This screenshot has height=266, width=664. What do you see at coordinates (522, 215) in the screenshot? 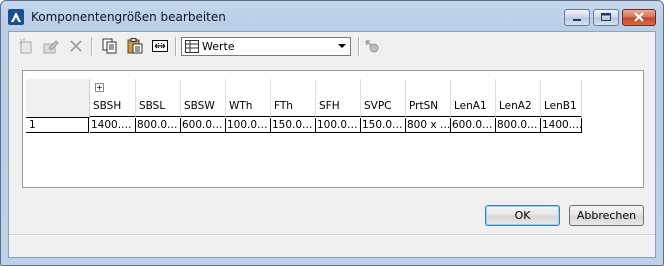
I see `ok-button: OK` at bounding box center [522, 215].